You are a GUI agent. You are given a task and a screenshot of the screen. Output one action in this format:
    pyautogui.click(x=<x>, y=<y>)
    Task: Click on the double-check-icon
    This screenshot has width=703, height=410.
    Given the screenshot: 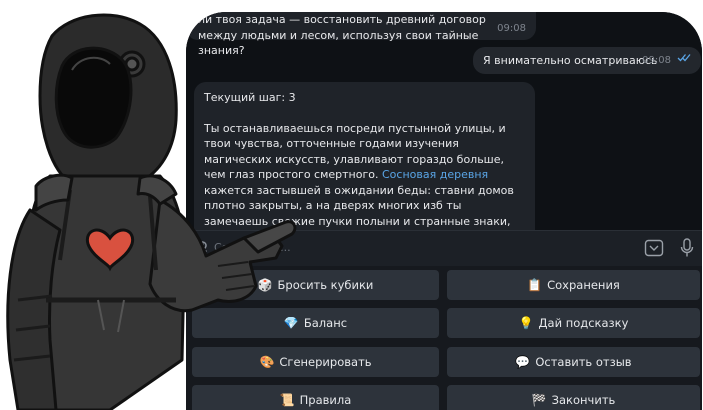 What is the action you would take?
    pyautogui.click(x=684, y=59)
    